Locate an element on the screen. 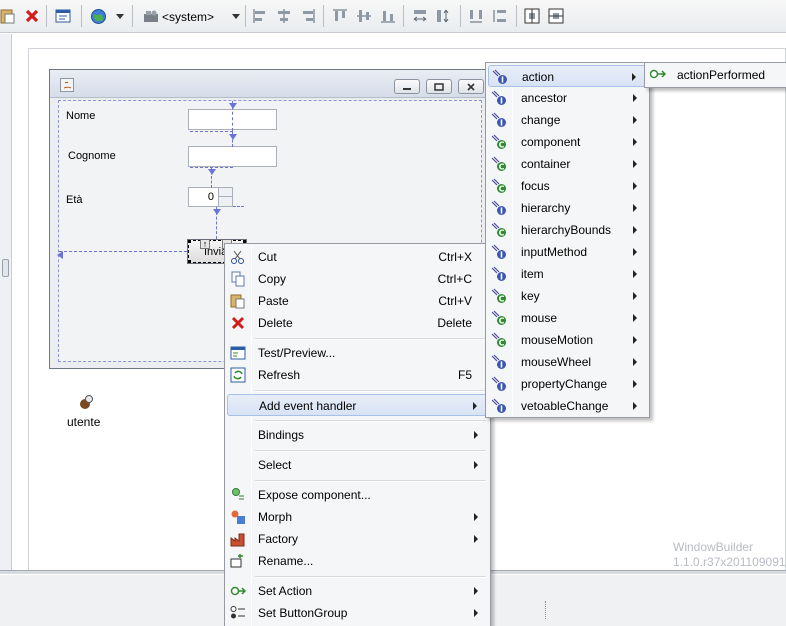 The image size is (786, 626). align-bottom-icon is located at coordinates (388, 16).